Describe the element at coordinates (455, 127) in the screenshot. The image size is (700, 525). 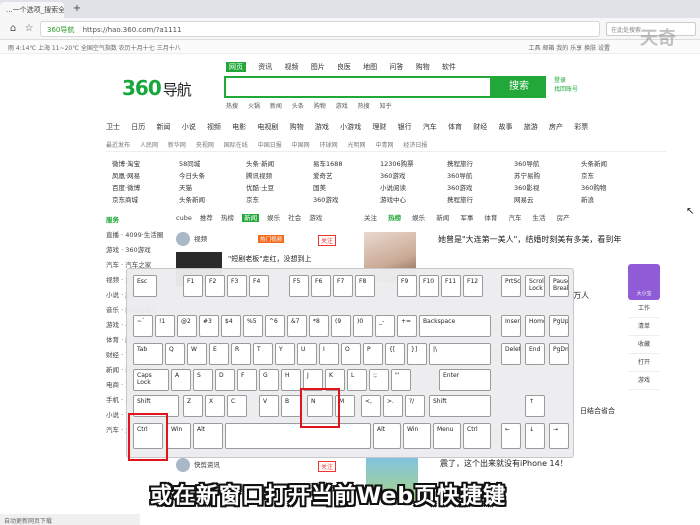
I see `cat-item: 体育` at that location.